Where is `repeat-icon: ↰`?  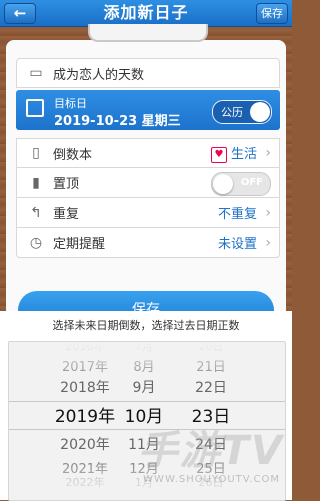 repeat-icon: ↰ is located at coordinates (36, 212).